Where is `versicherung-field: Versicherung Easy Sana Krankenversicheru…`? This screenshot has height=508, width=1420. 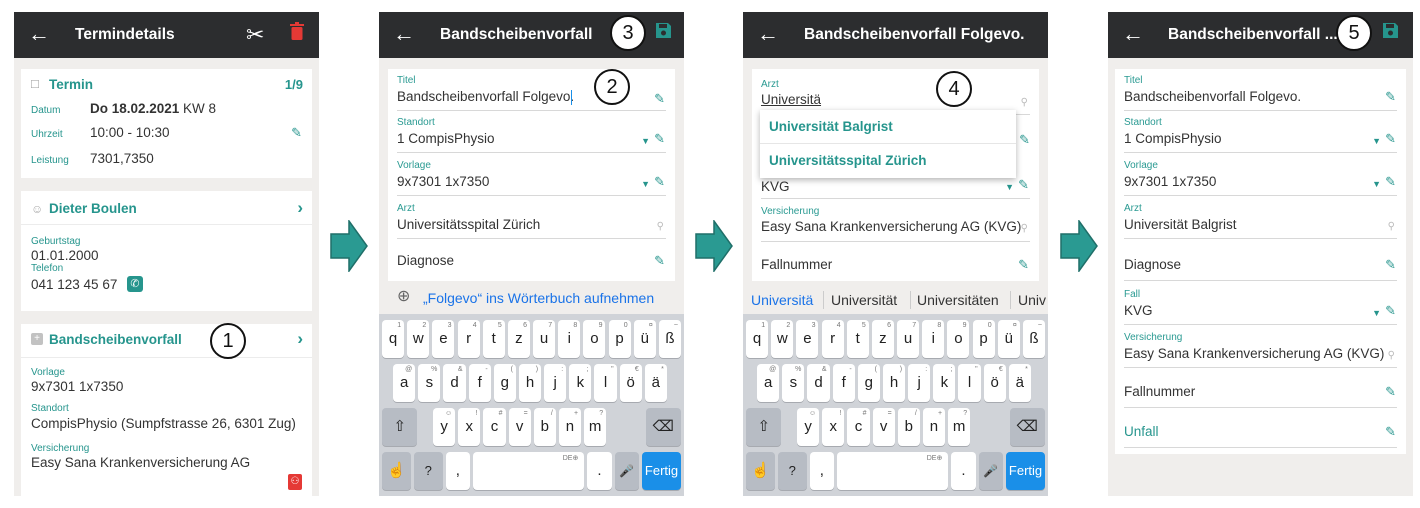 versicherung-field: Versicherung Easy Sana Krankenversicheru… is located at coordinates (1260, 350).